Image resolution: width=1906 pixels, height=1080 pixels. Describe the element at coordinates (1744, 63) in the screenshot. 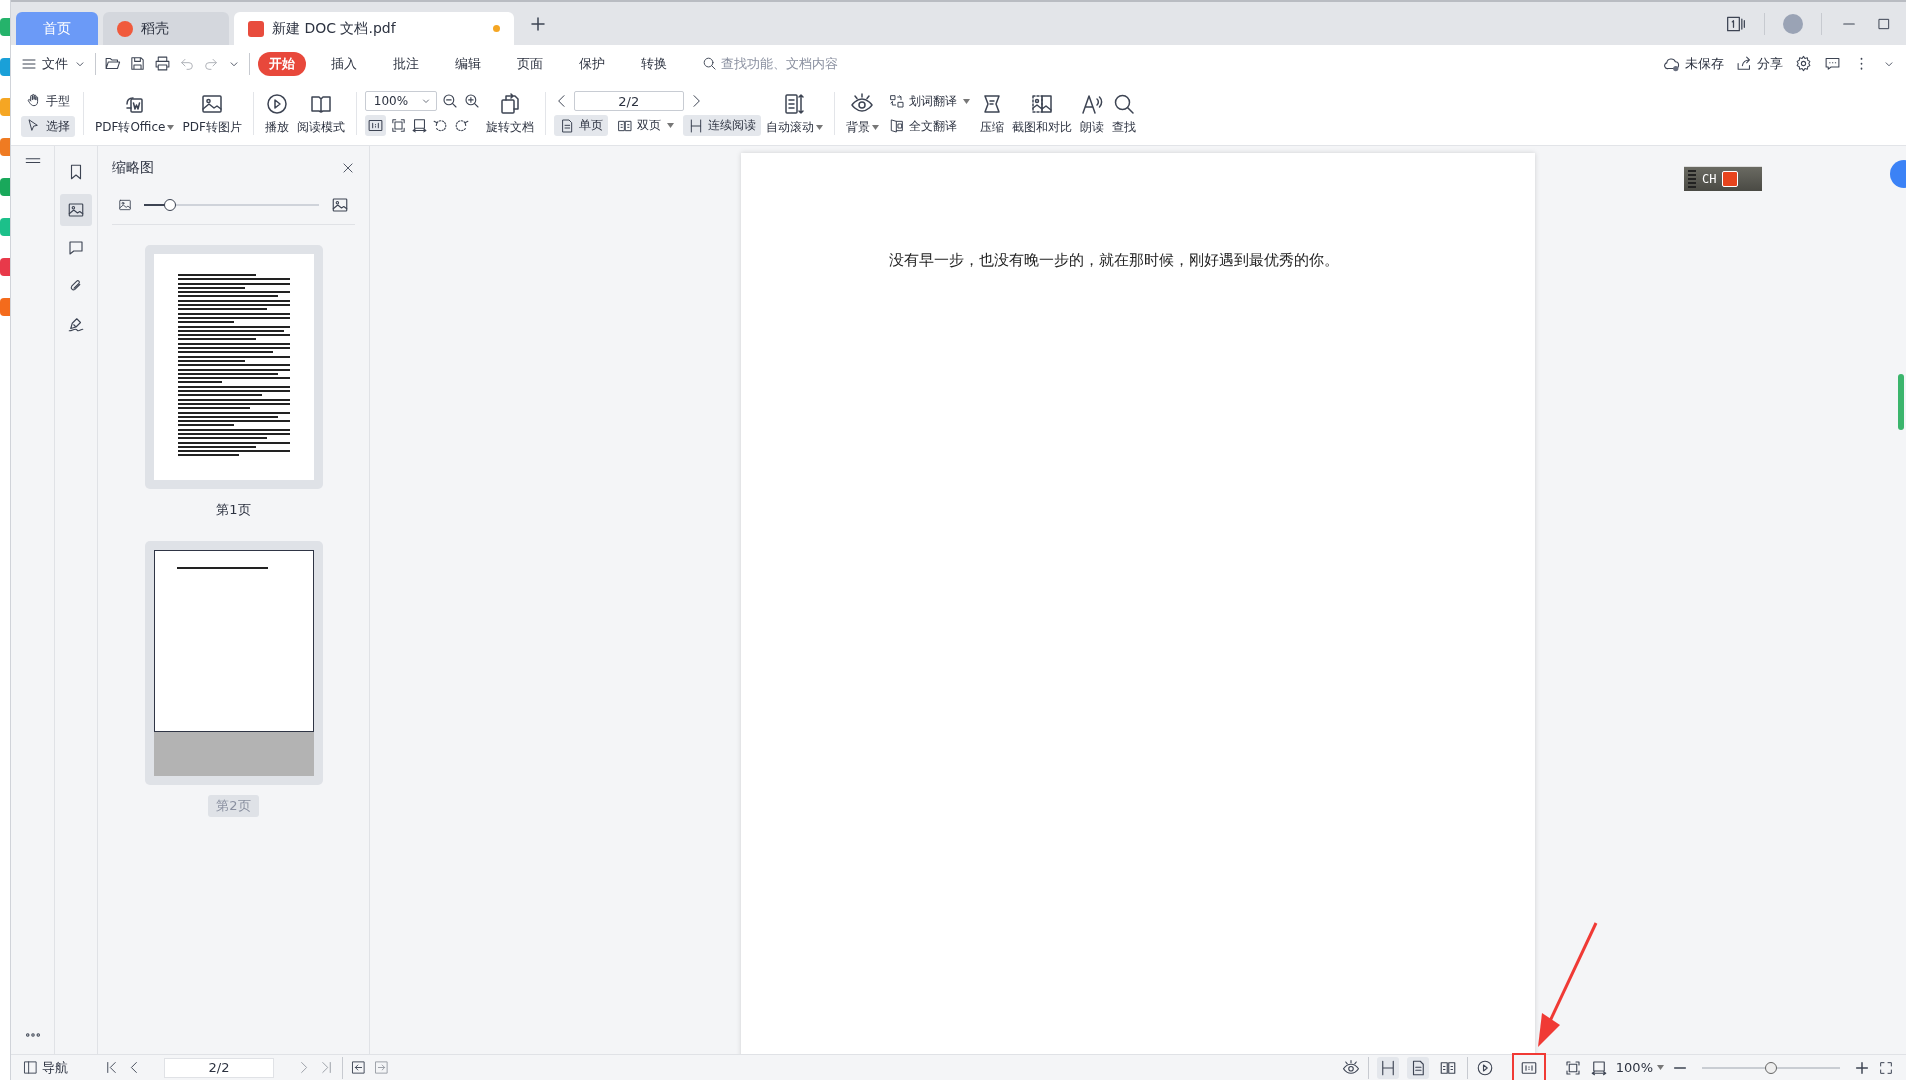

I see `share-icon` at that location.